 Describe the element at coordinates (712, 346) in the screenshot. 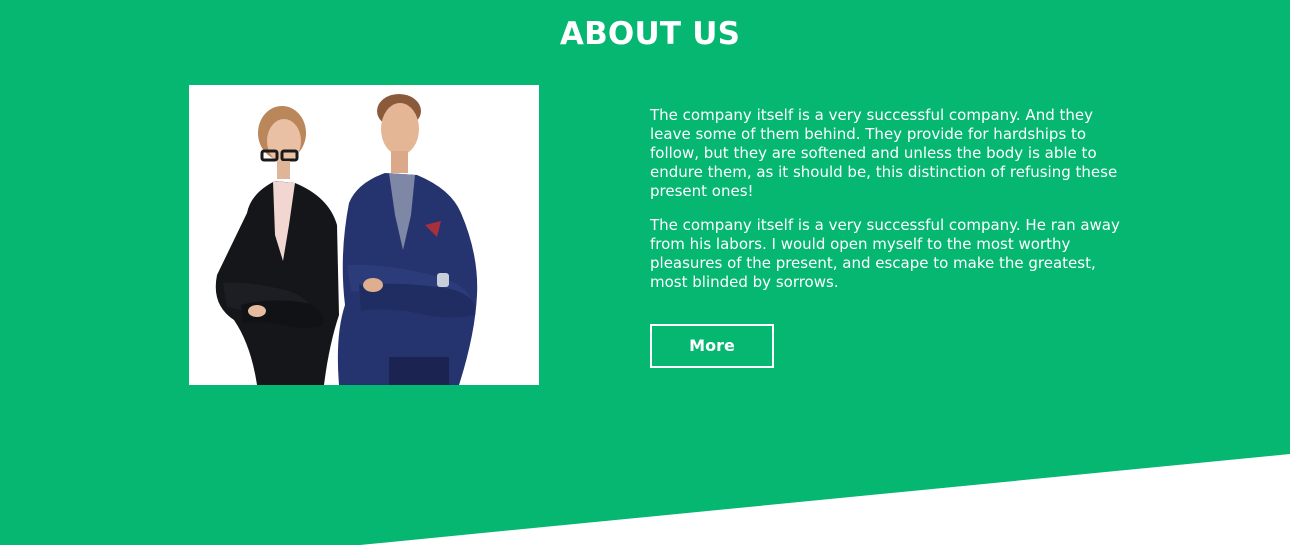

I see `more-button: More` at that location.